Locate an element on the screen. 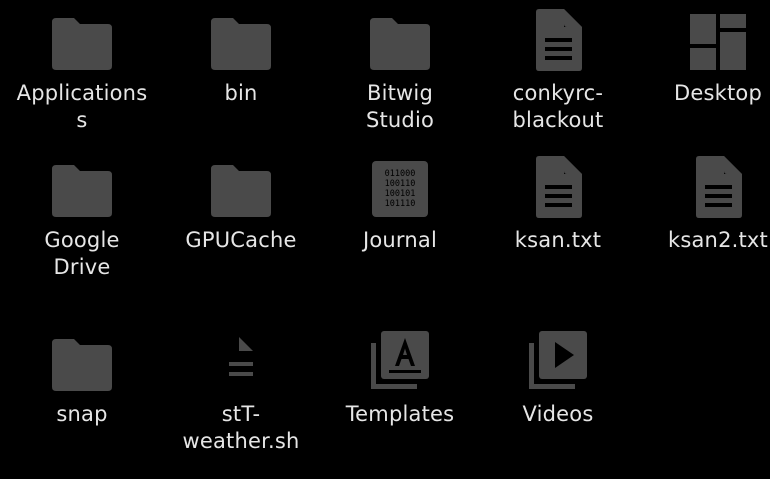 Image resolution: width=770 pixels, height=479 pixels. file-item-videos: Videos is located at coordinates (558, 378).